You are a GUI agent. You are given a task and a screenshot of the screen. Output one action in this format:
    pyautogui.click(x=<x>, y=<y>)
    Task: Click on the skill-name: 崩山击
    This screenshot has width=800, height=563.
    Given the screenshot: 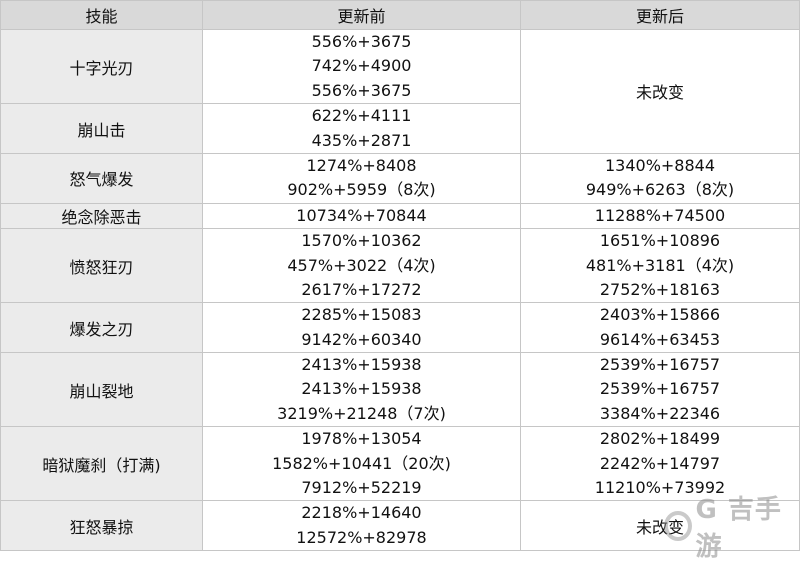 What is the action you would take?
    pyautogui.click(x=101, y=128)
    